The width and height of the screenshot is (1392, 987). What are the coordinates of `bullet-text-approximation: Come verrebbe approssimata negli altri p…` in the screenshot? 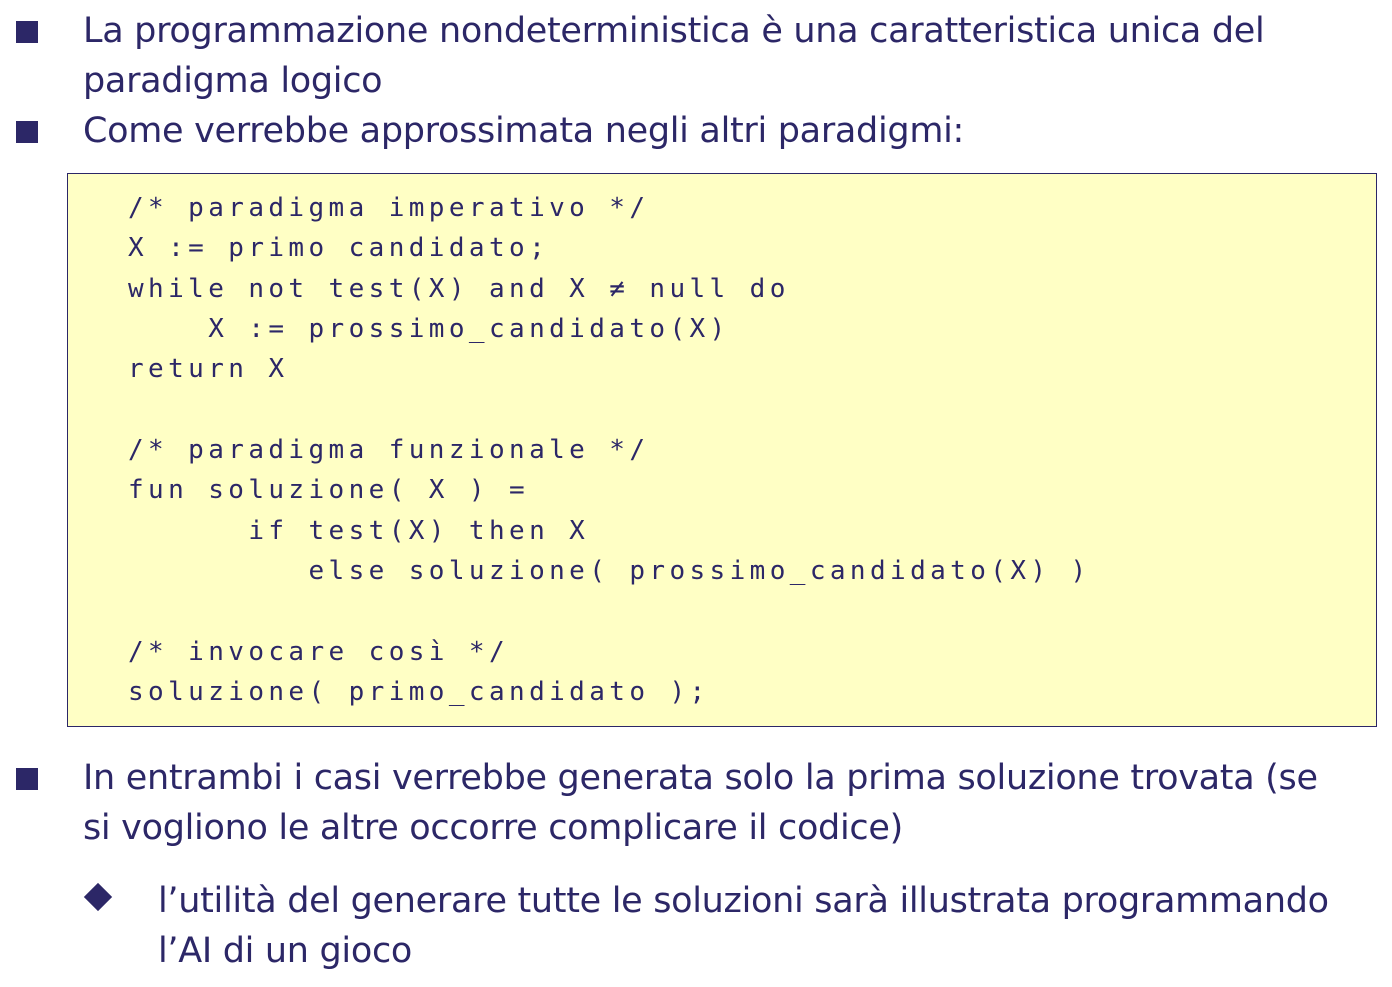 It's located at (523, 131).